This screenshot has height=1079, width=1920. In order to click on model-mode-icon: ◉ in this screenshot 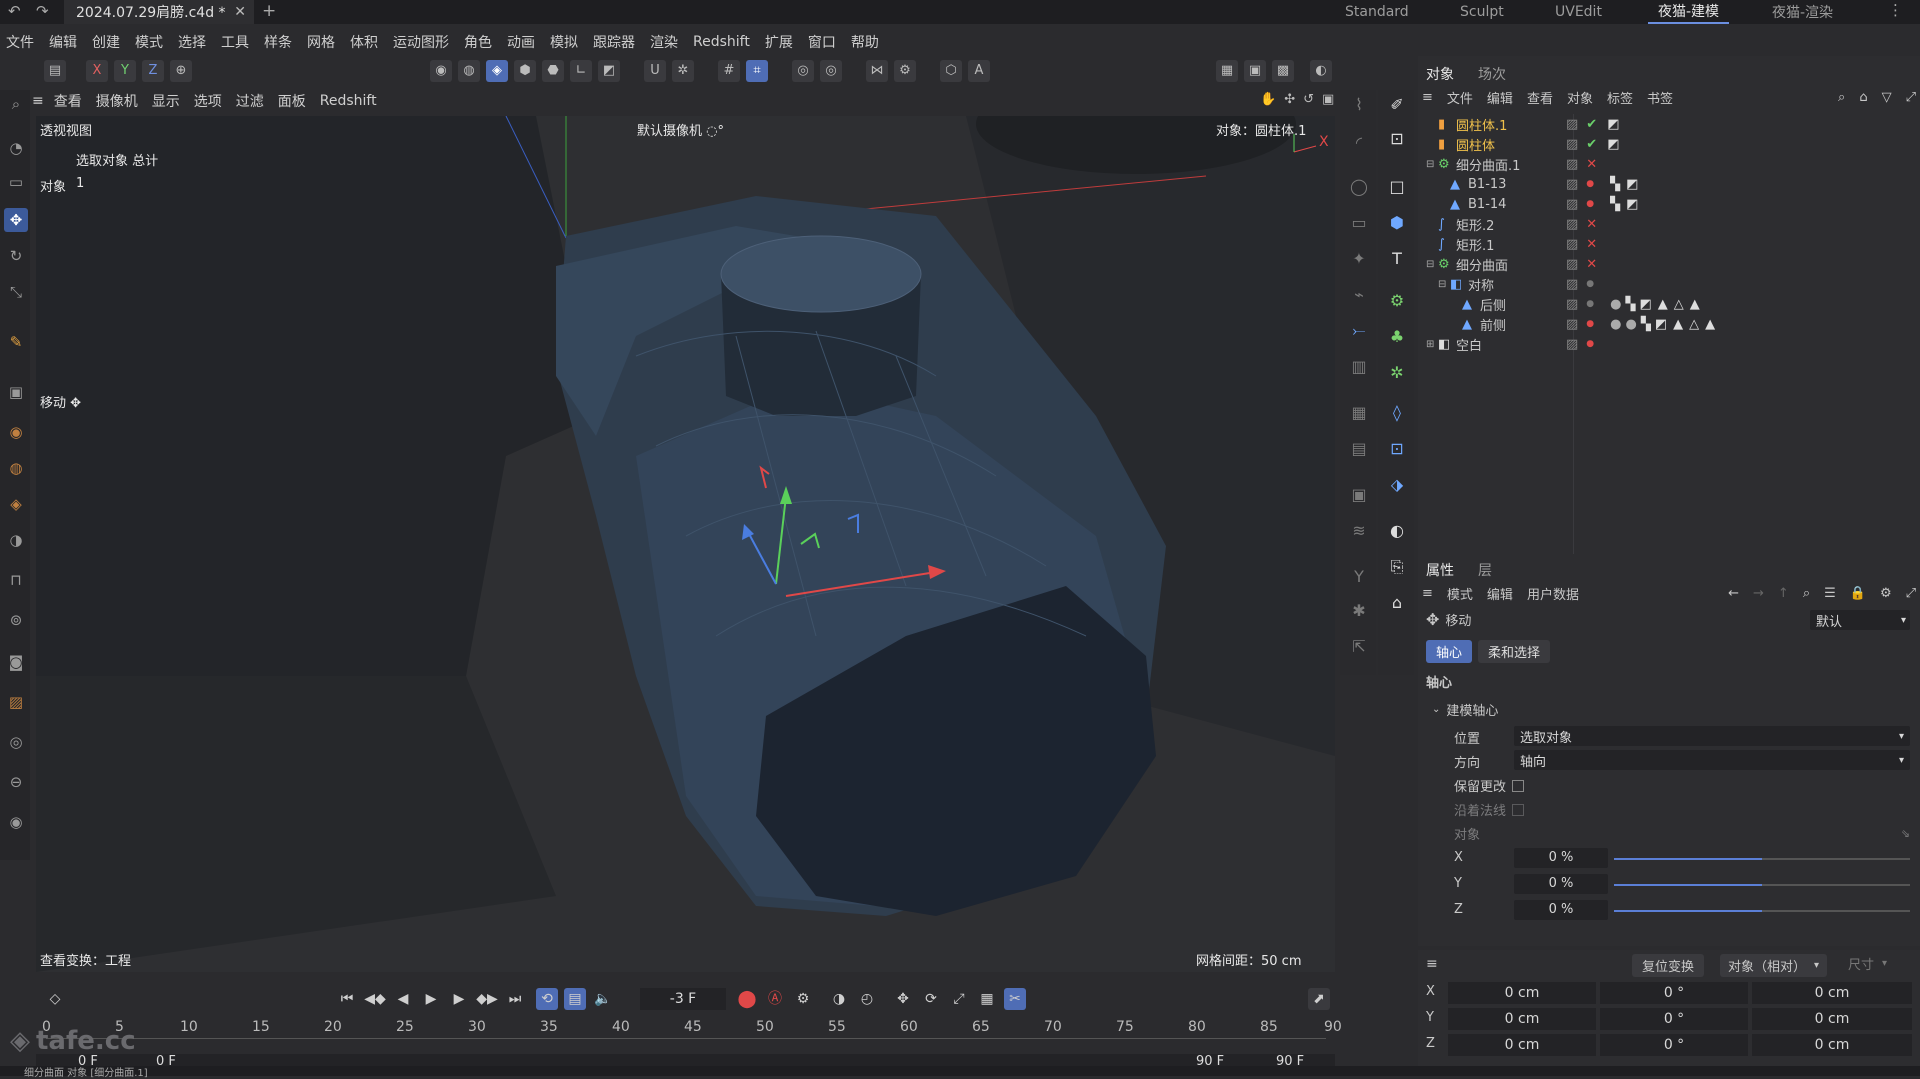, I will do `click(441, 71)`.